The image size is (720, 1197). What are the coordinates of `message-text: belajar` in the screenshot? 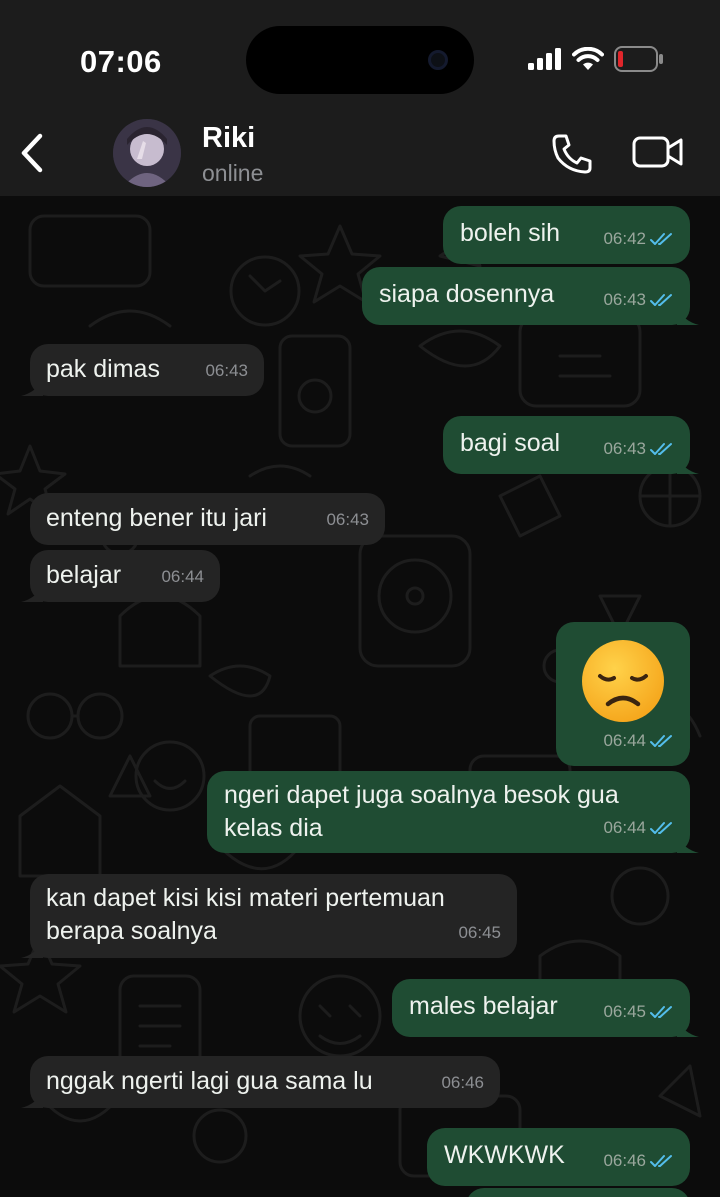 It's located at (84, 575).